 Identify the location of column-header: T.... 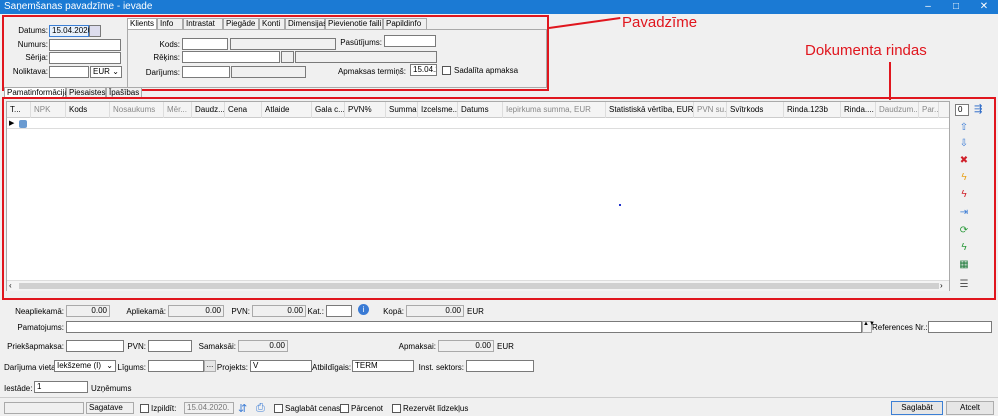
(19, 110).